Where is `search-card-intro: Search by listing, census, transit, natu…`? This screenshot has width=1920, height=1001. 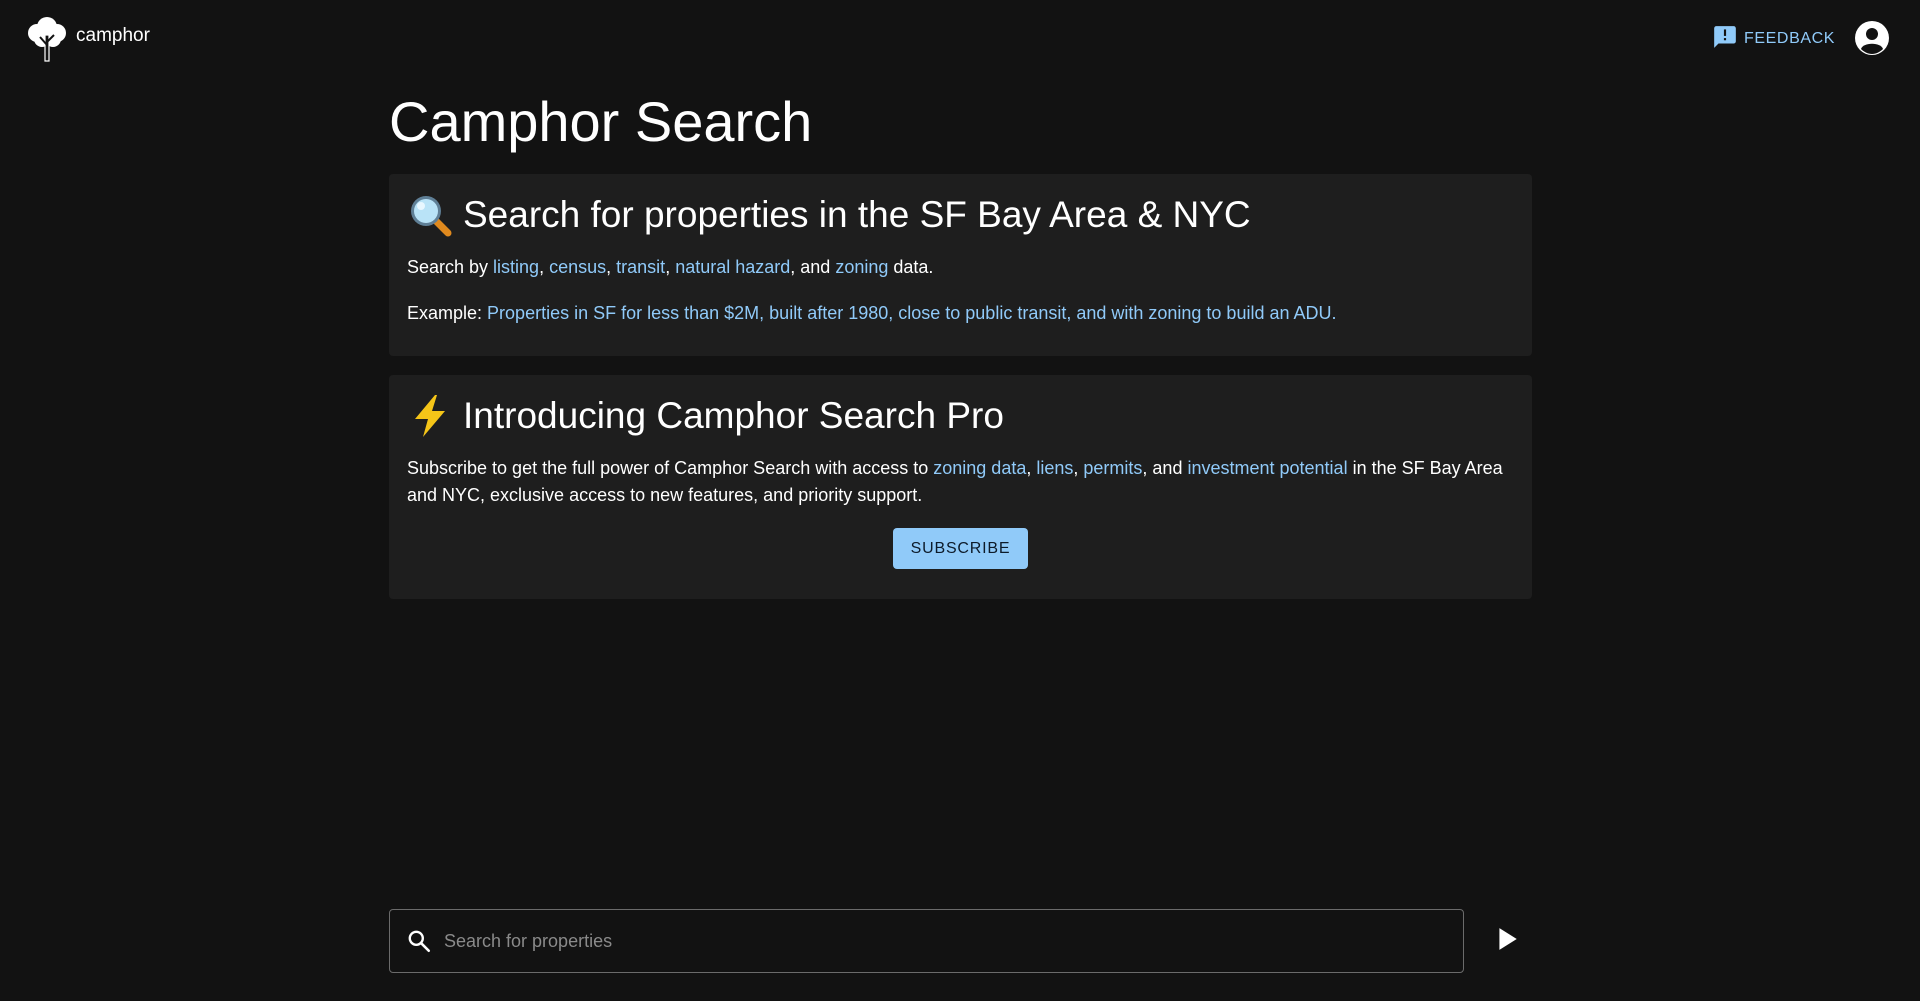
search-card-intro: Search by listing, census, transit, natu… is located at coordinates (960, 267).